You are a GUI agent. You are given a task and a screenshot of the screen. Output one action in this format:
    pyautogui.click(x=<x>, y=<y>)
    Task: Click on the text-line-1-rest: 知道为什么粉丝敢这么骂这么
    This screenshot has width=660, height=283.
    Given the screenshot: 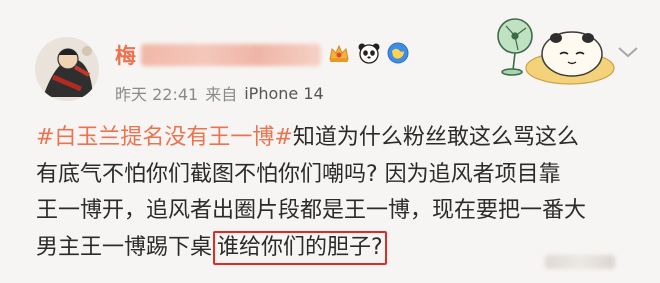 What is the action you would take?
    pyautogui.click(x=435, y=137)
    